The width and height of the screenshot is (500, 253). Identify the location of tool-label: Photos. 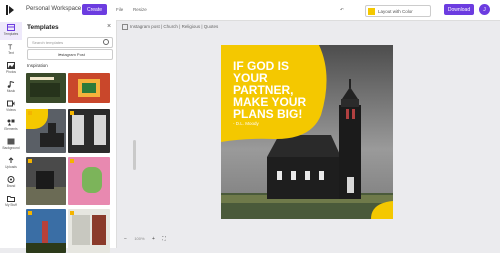
(11, 72).